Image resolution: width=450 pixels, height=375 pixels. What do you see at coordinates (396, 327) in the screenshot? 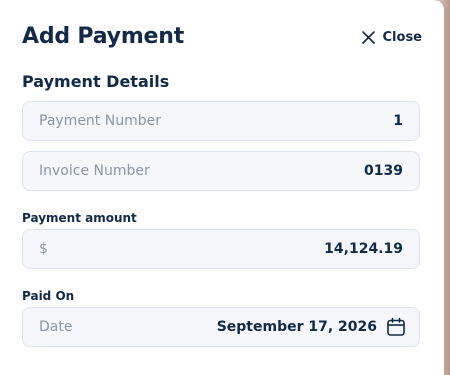
I see `calendar-icon` at bounding box center [396, 327].